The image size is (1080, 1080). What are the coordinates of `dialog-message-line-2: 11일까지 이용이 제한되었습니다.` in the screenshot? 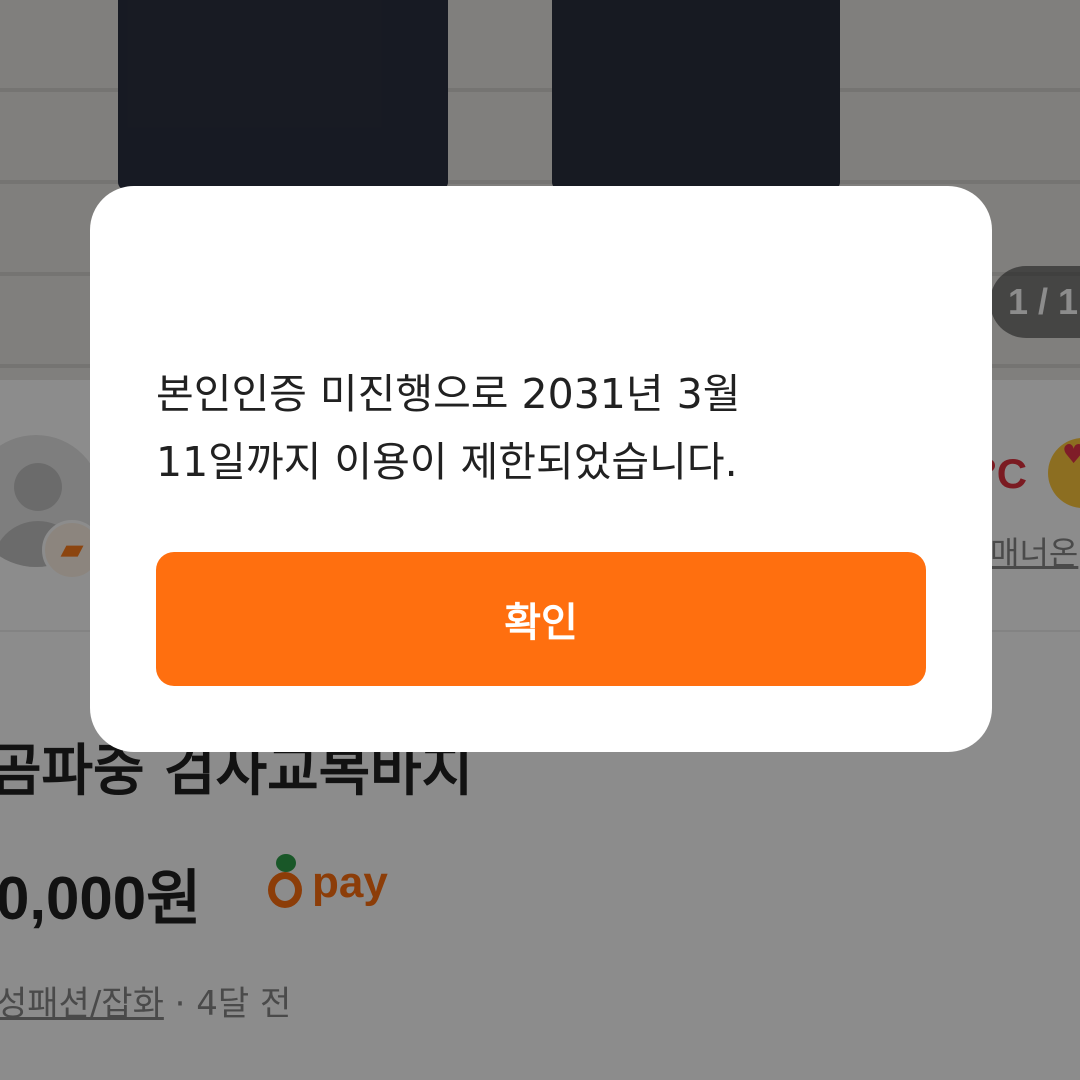 It's located at (447, 462).